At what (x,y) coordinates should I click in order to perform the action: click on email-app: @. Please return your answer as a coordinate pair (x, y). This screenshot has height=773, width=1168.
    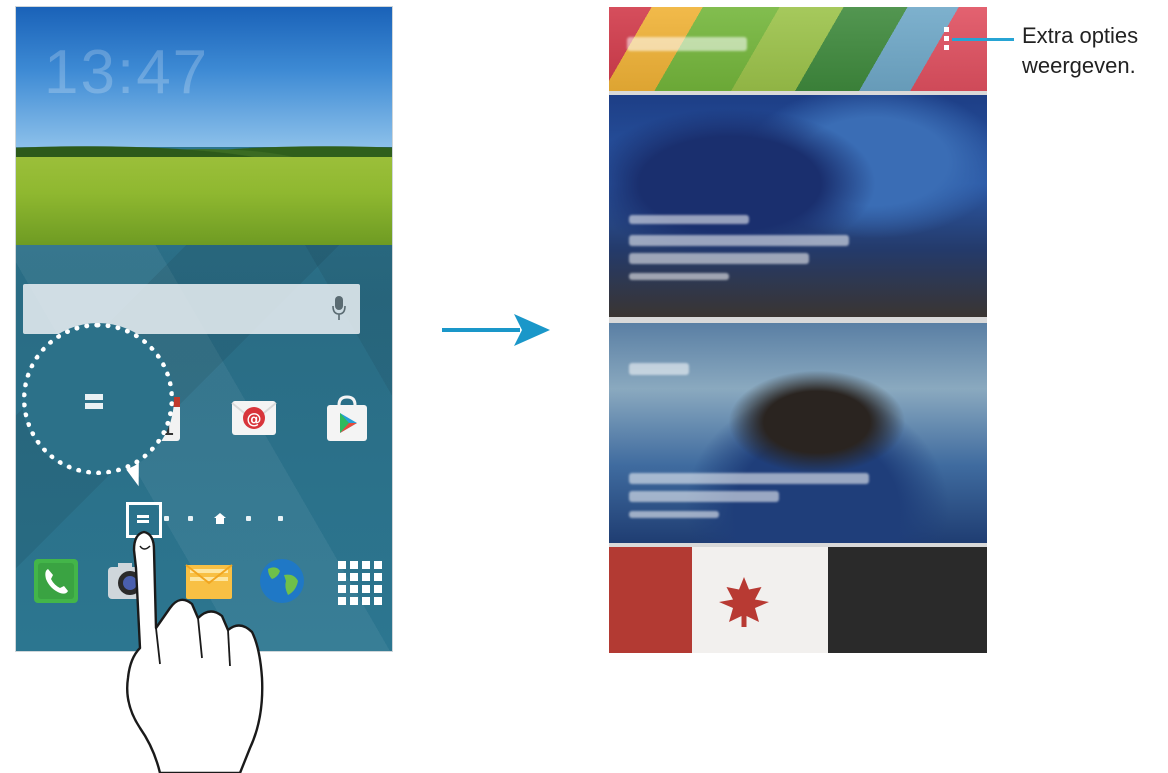
    Looking at the image, I should click on (254, 419).